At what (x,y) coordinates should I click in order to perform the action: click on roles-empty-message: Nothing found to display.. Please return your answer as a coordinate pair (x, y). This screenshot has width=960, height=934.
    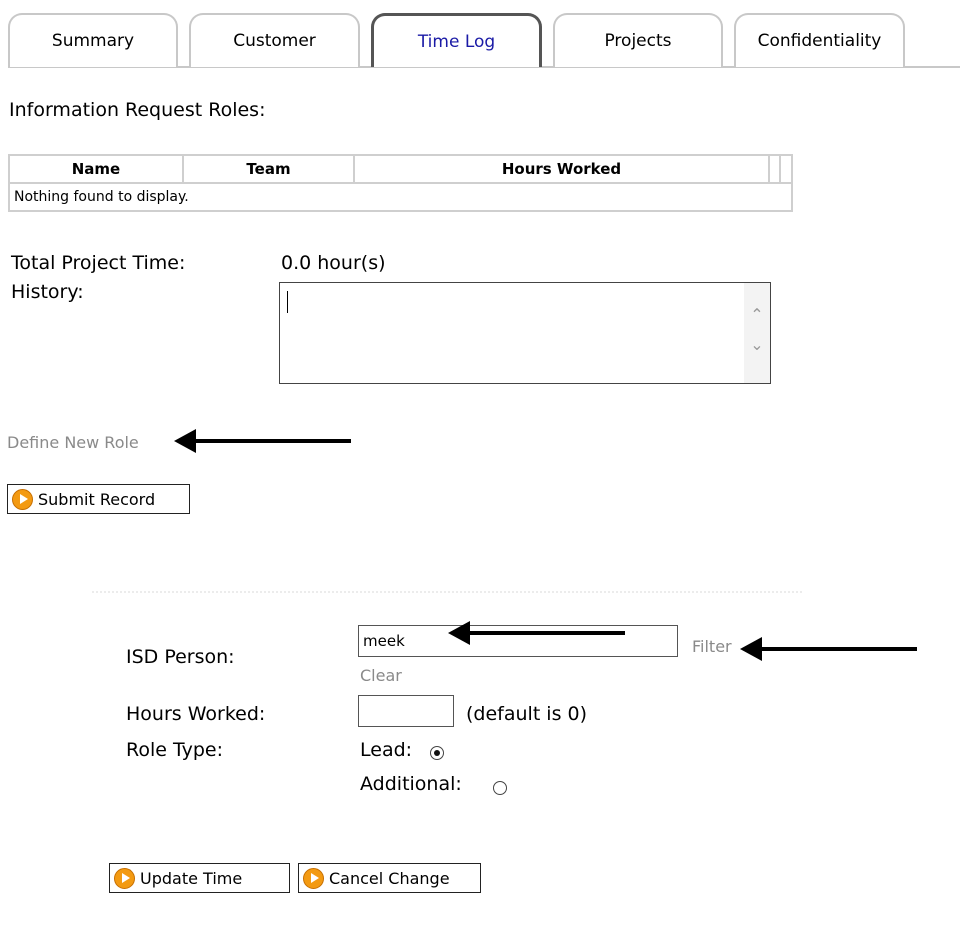
    Looking at the image, I should click on (101, 197).